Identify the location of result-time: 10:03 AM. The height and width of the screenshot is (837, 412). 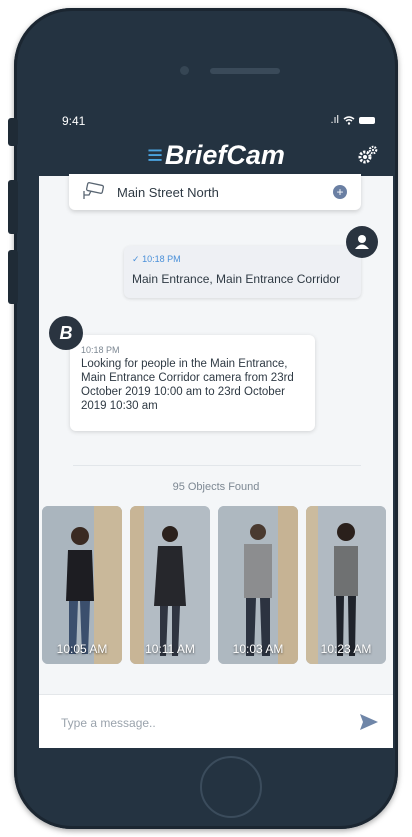
(258, 649).